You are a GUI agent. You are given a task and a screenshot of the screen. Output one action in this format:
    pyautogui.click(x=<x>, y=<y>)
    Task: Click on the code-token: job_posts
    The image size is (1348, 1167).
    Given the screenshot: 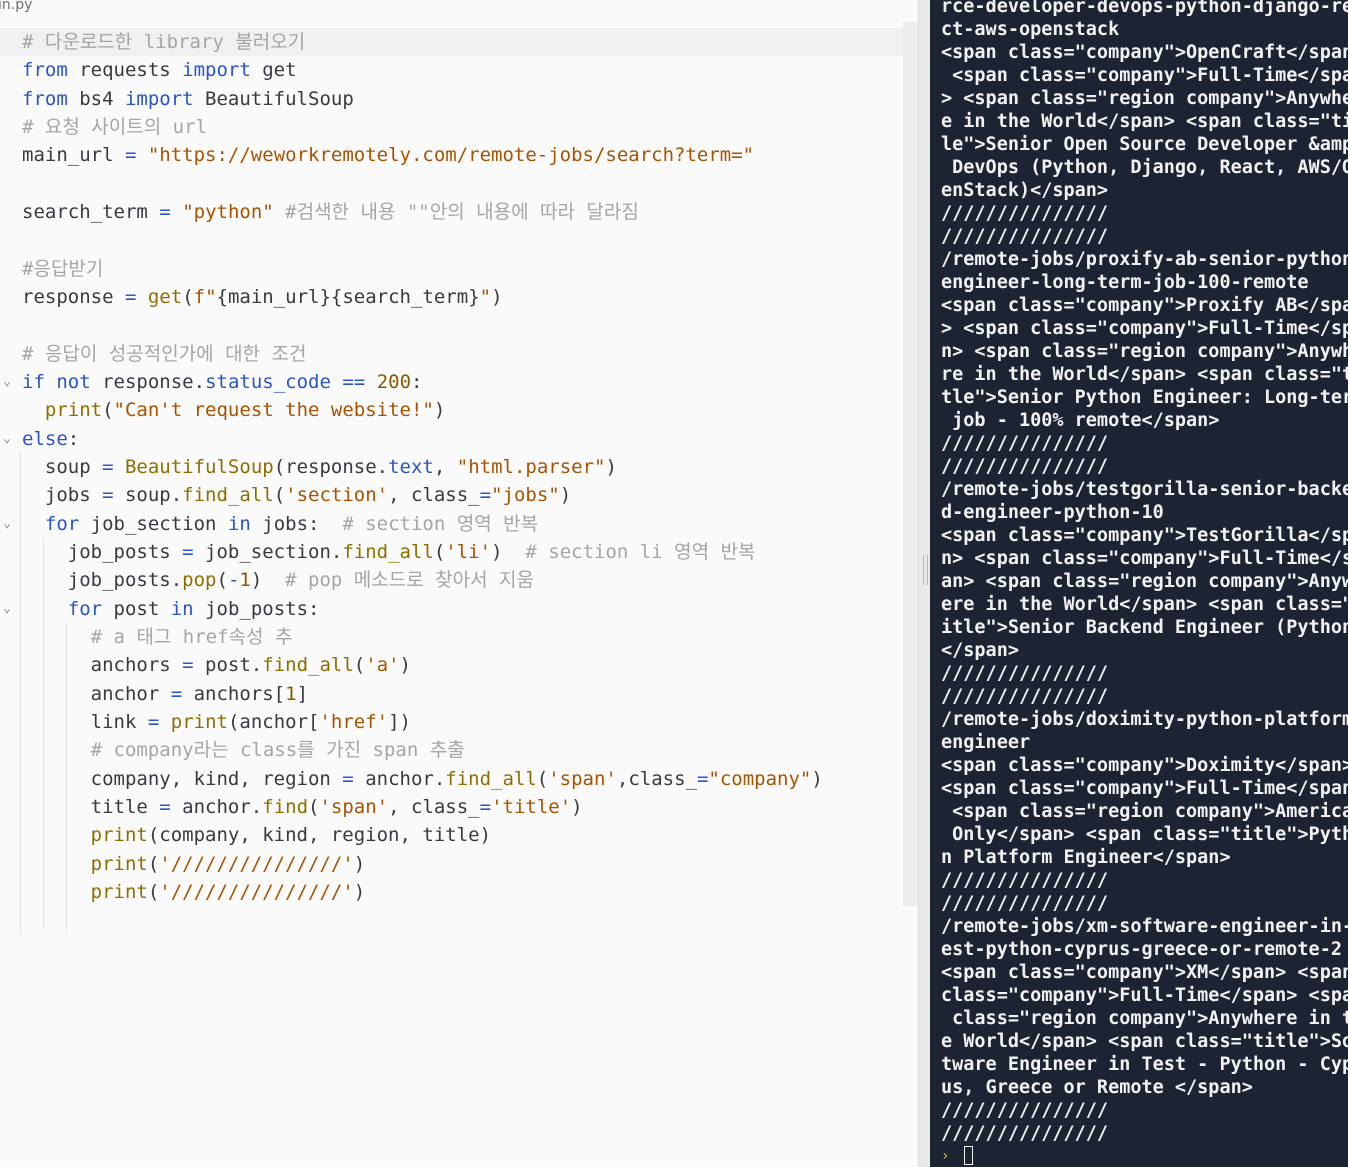 What is the action you would take?
    pyautogui.click(x=102, y=551)
    